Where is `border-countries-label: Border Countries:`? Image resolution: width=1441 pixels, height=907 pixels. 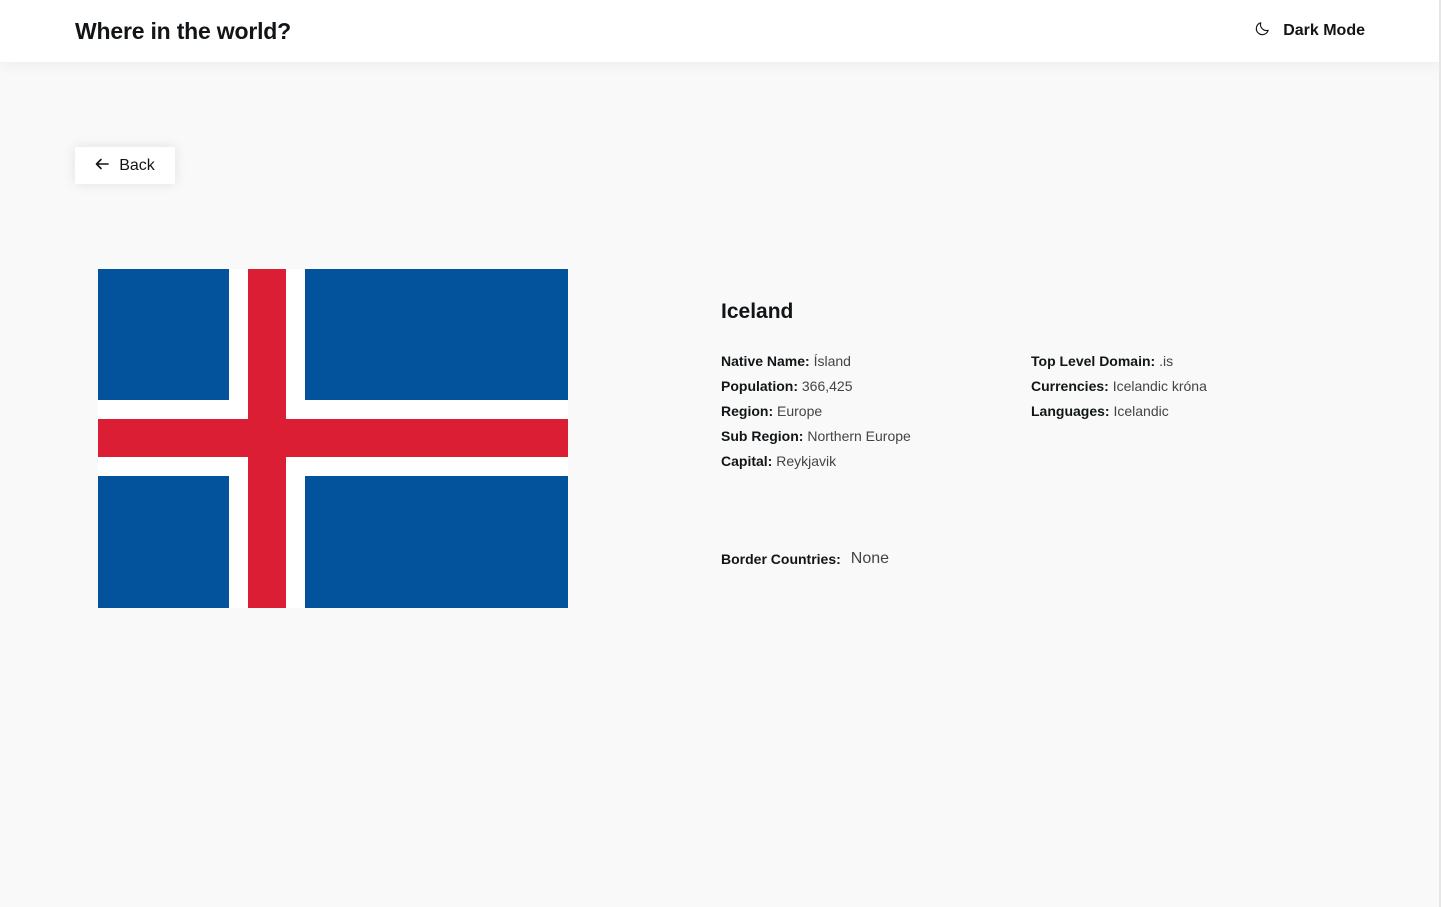 border-countries-label: Border Countries: is located at coordinates (781, 559).